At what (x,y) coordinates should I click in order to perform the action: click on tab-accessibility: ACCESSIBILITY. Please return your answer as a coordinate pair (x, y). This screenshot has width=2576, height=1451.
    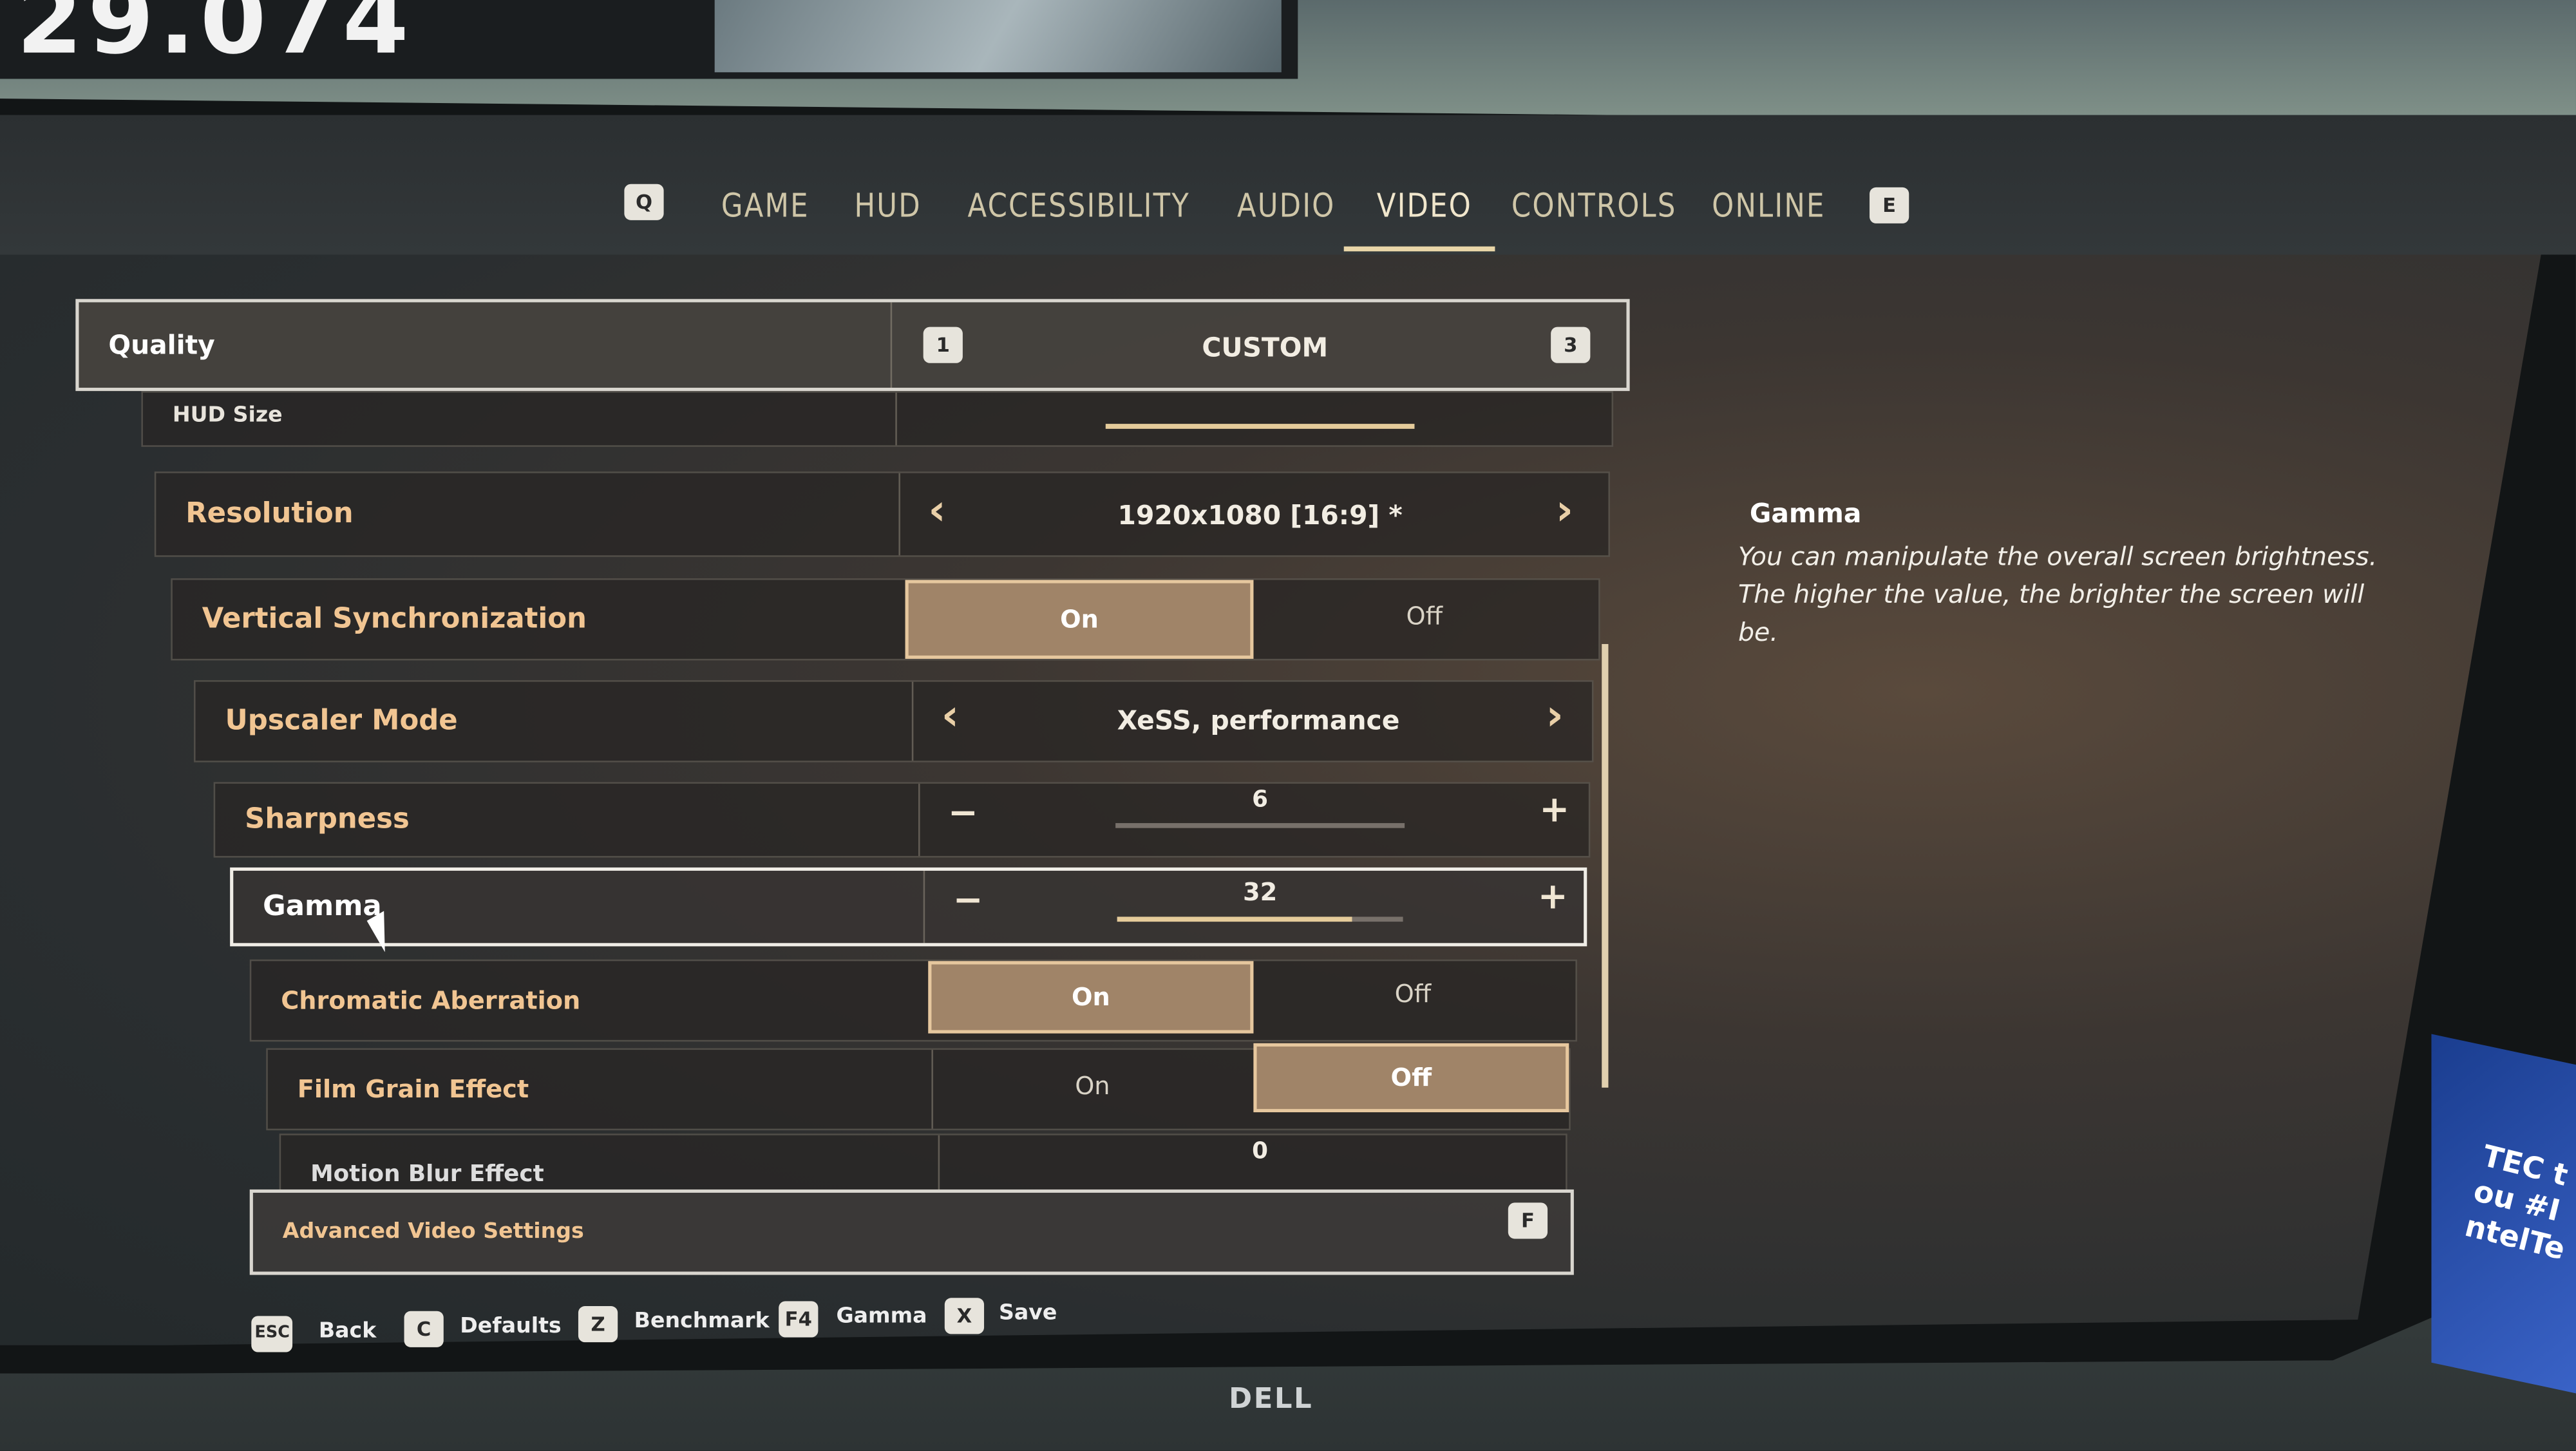
    Looking at the image, I should click on (1079, 205).